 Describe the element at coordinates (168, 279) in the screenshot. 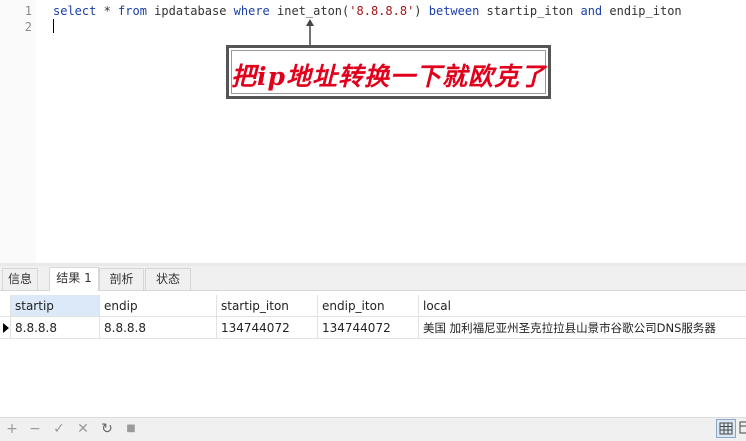

I see `tab-status: 状态` at that location.